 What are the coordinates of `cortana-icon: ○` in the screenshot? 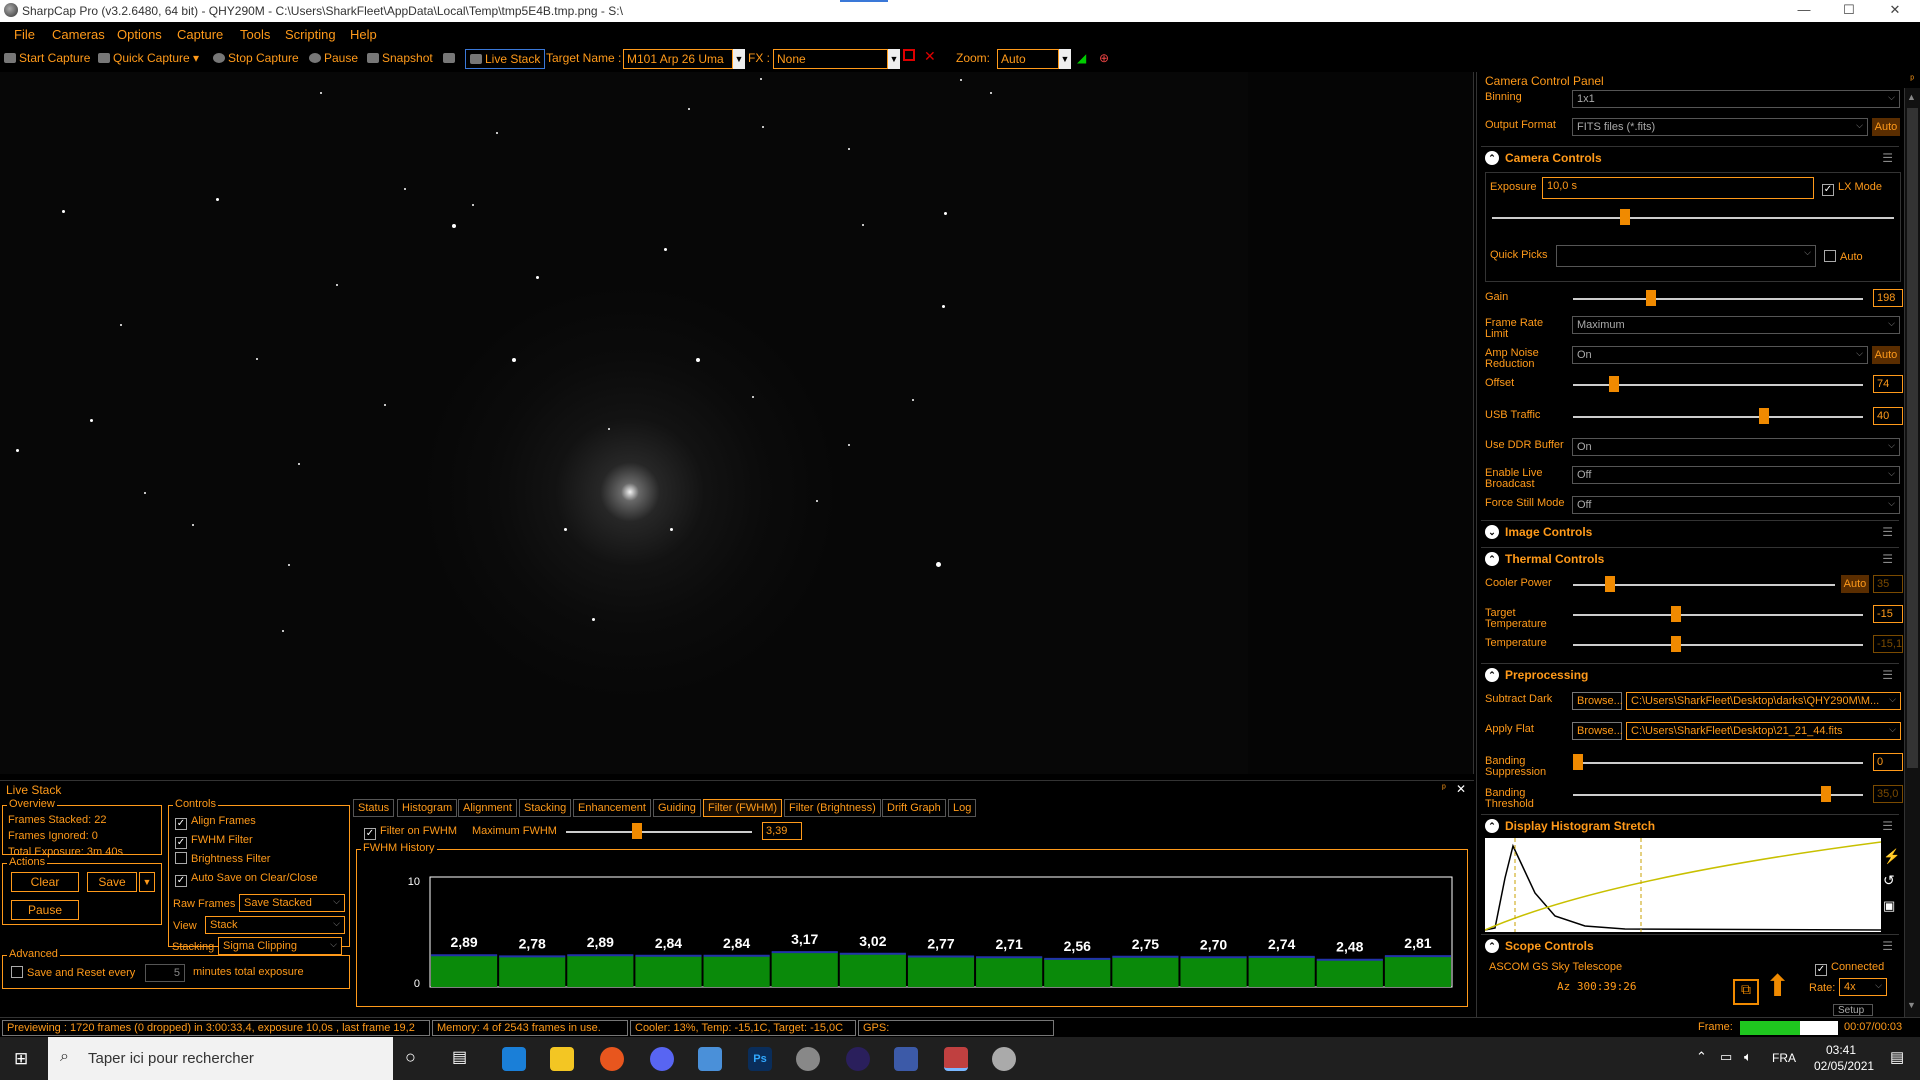 It's located at (410, 1057).